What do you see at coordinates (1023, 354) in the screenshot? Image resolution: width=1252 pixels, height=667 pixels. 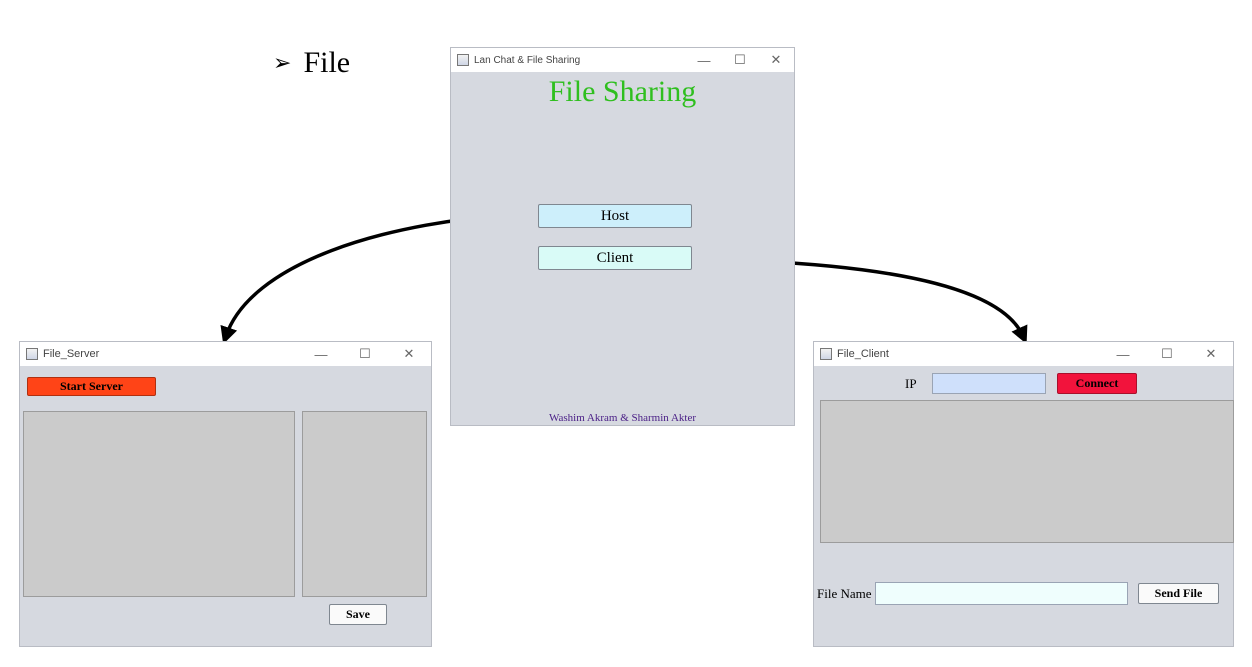 I see `client-window-titlebar: File_Client — ☐ ✕` at bounding box center [1023, 354].